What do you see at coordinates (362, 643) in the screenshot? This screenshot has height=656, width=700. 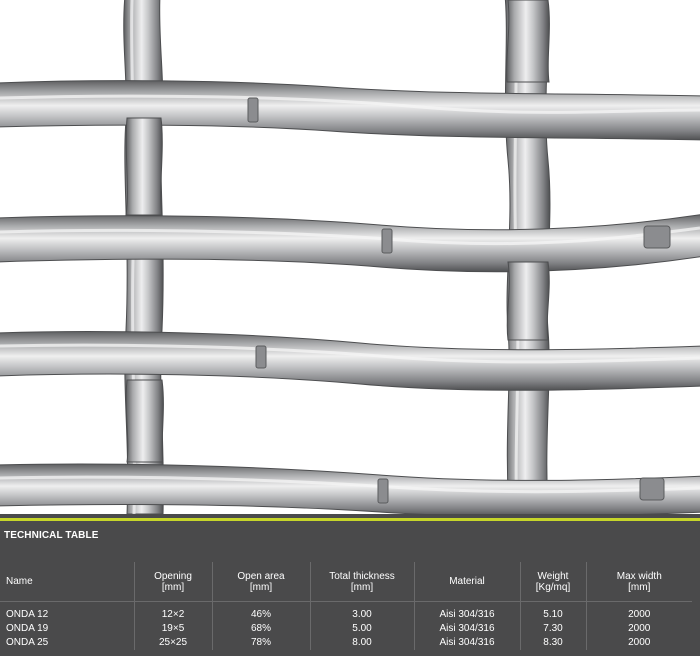 I see `cell-total-thickness: 8.00` at bounding box center [362, 643].